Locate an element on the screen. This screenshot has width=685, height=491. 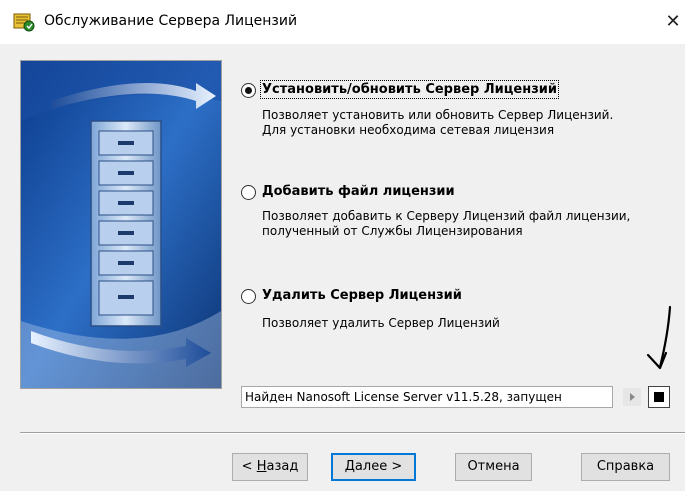
next-button-mnemonic: Д is located at coordinates (349, 466).